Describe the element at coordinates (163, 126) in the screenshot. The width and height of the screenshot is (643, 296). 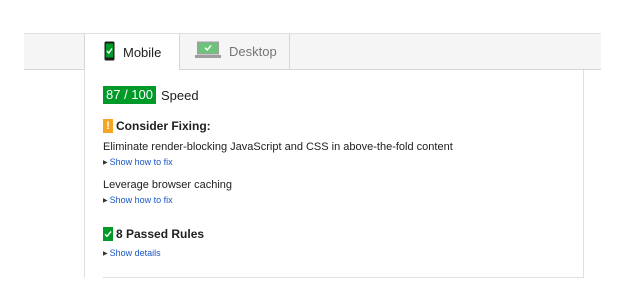
I see `consider-fixing-label: Consider Fixing:` at that location.